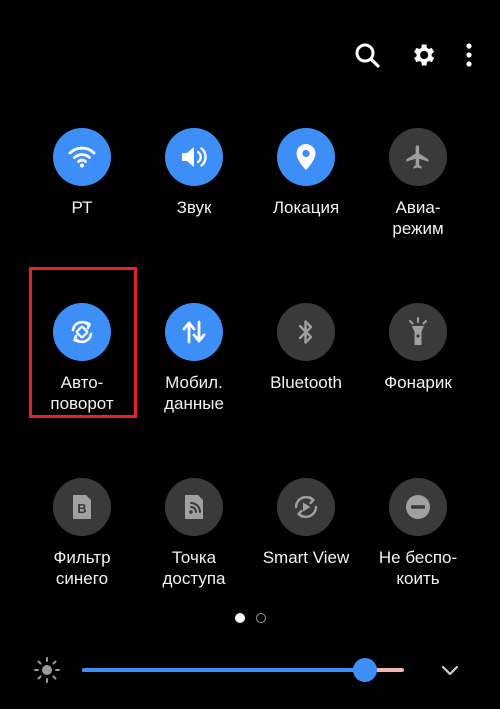 This screenshot has height=709, width=500. Describe the element at coordinates (418, 218) in the screenshot. I see `tile-label: Авиа- режим` at that location.